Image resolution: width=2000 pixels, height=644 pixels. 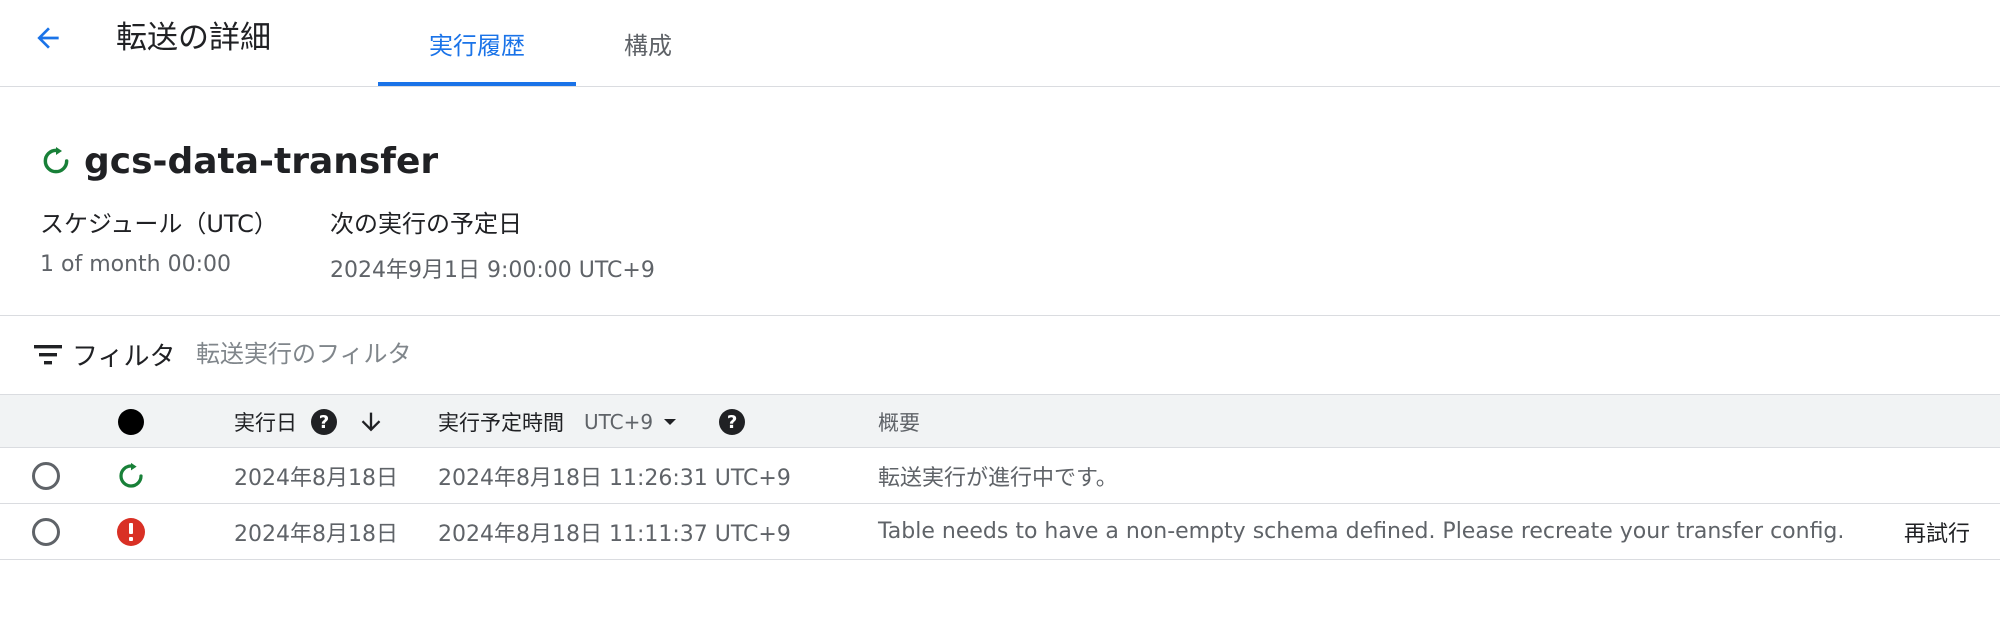 I want to click on next-run-label: 次の実行の予定日, so click(x=426, y=224).